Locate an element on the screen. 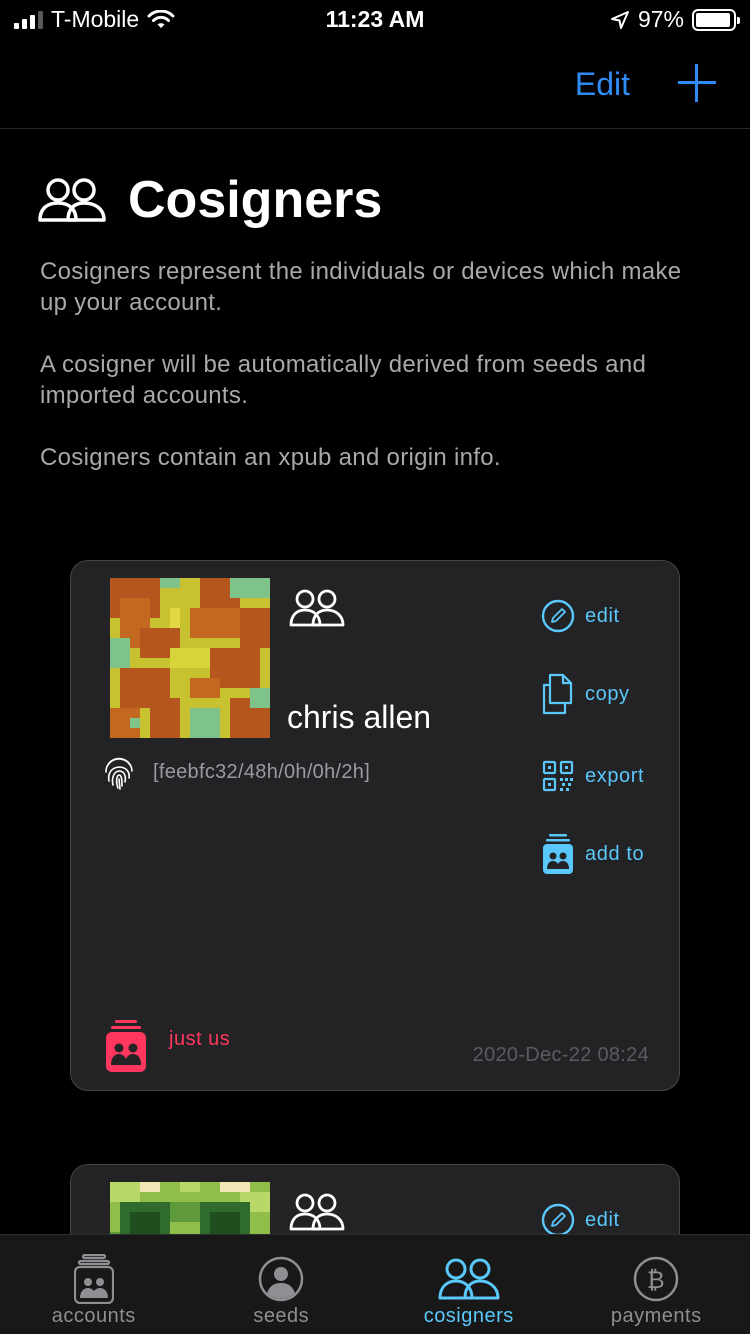  copy-documents-icon is located at coordinates (558, 694).